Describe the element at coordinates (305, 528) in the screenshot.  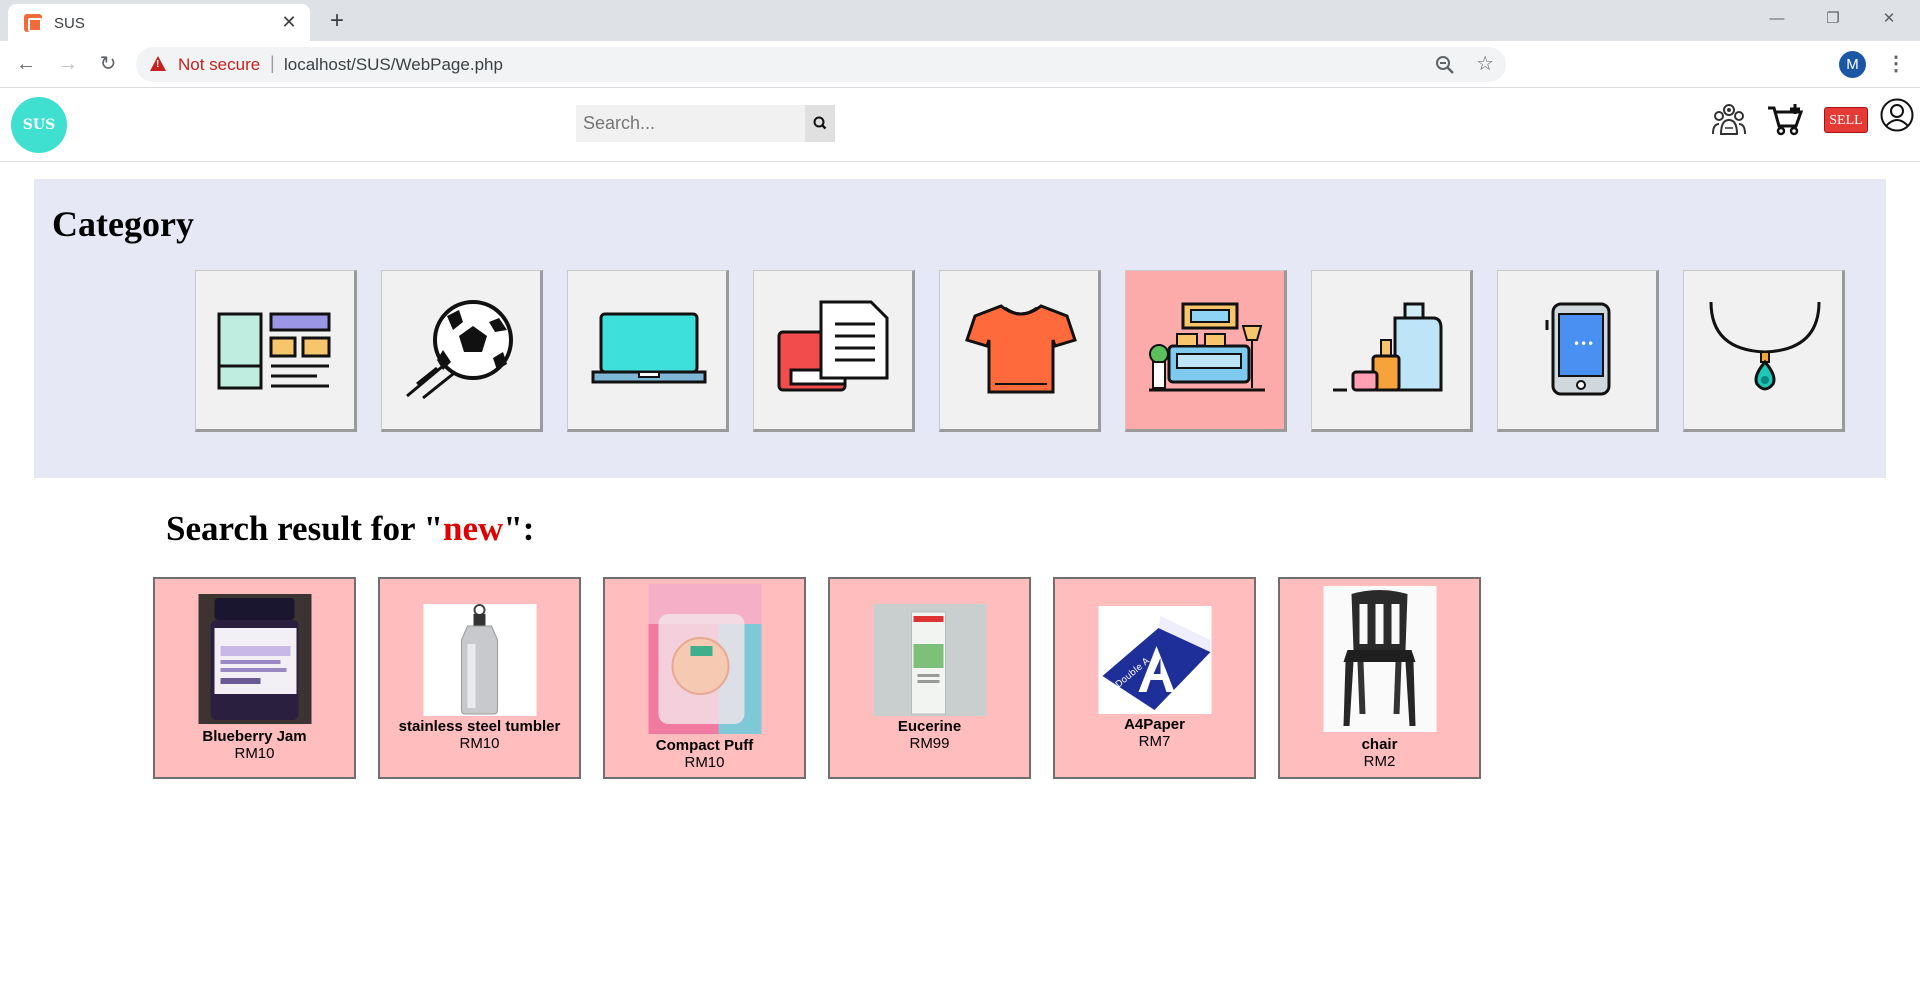
I see `result-prefix: Search result for "` at that location.